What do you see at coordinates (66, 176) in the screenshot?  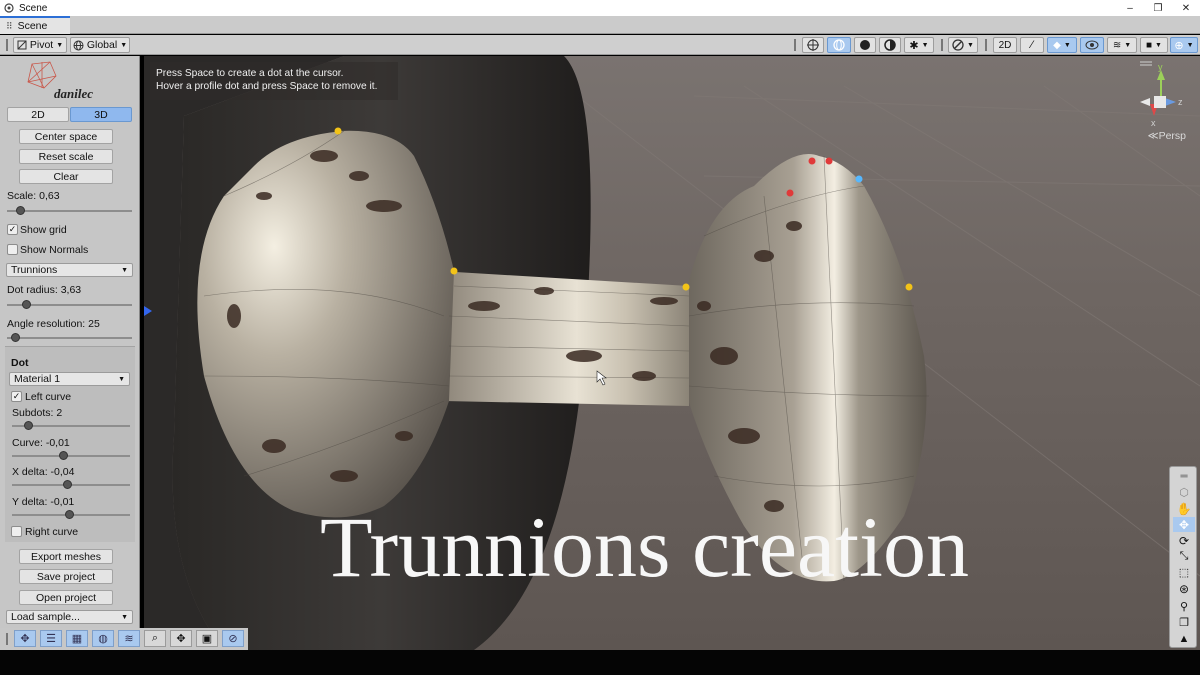 I see `clear-button: Clear` at bounding box center [66, 176].